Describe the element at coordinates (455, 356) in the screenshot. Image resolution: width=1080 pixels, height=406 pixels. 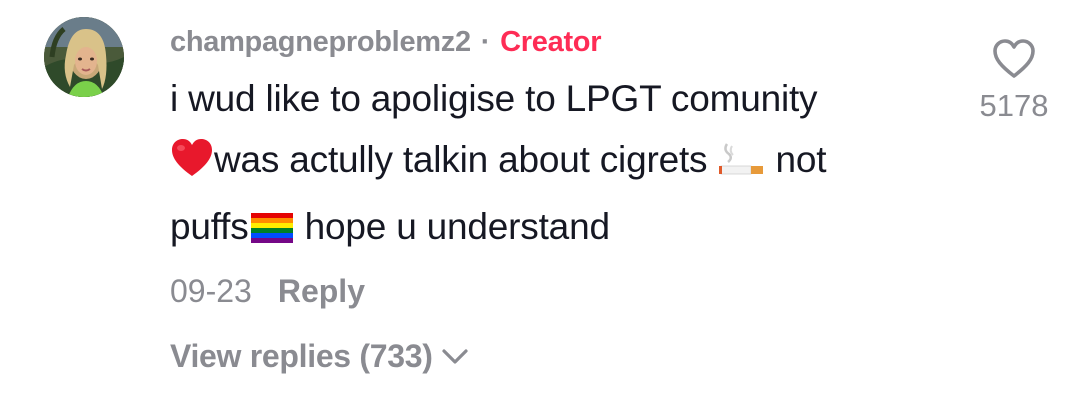
I see `chevron-down-icon` at that location.